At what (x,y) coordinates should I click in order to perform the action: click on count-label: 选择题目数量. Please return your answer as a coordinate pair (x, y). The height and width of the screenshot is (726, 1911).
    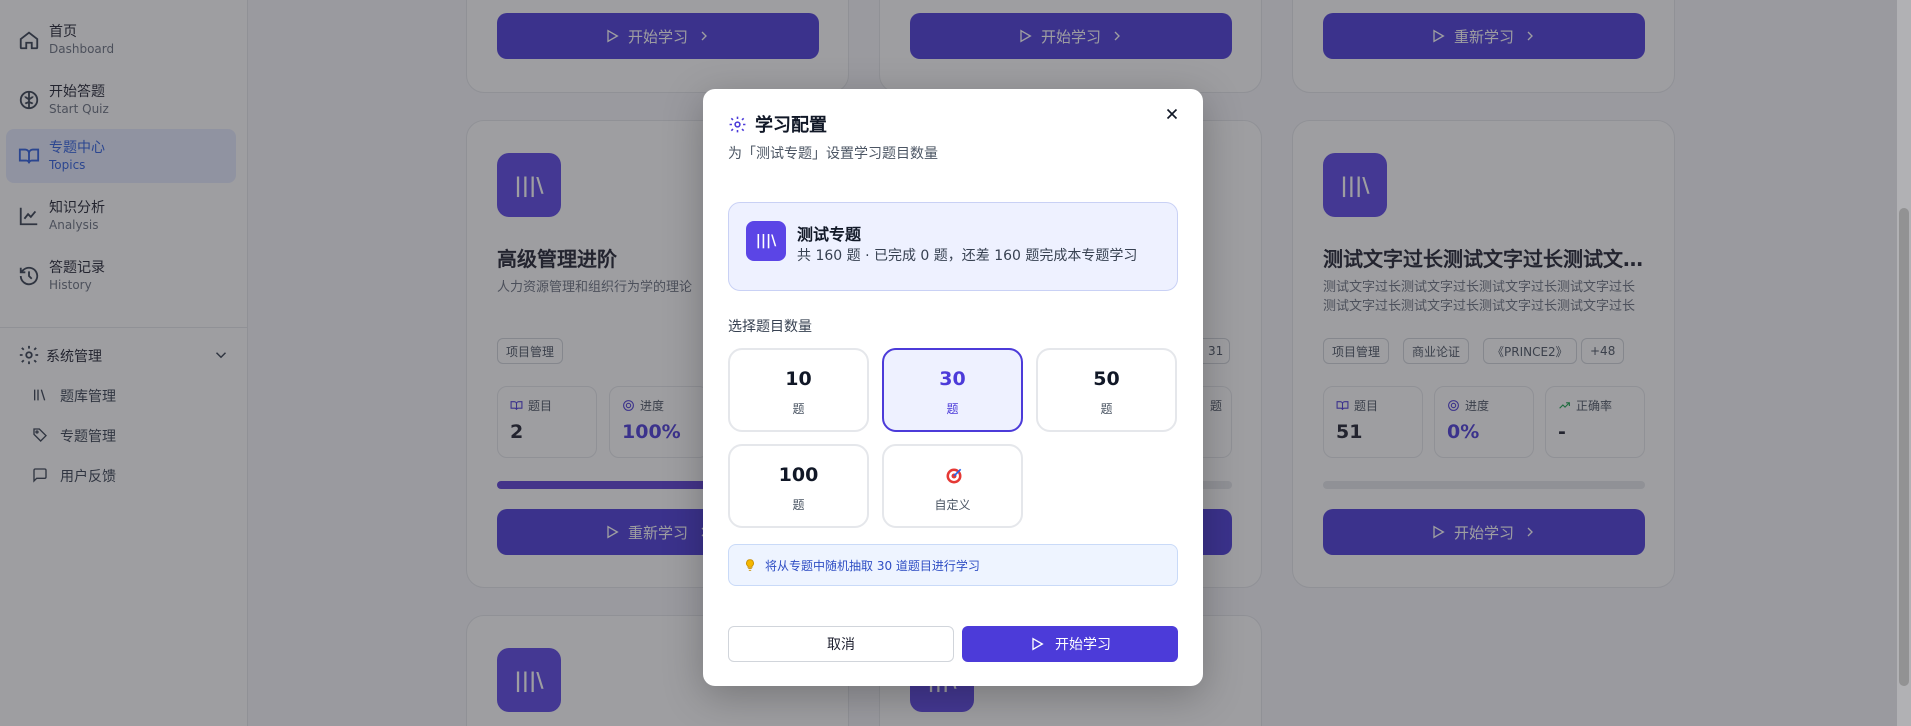
    Looking at the image, I should click on (770, 327).